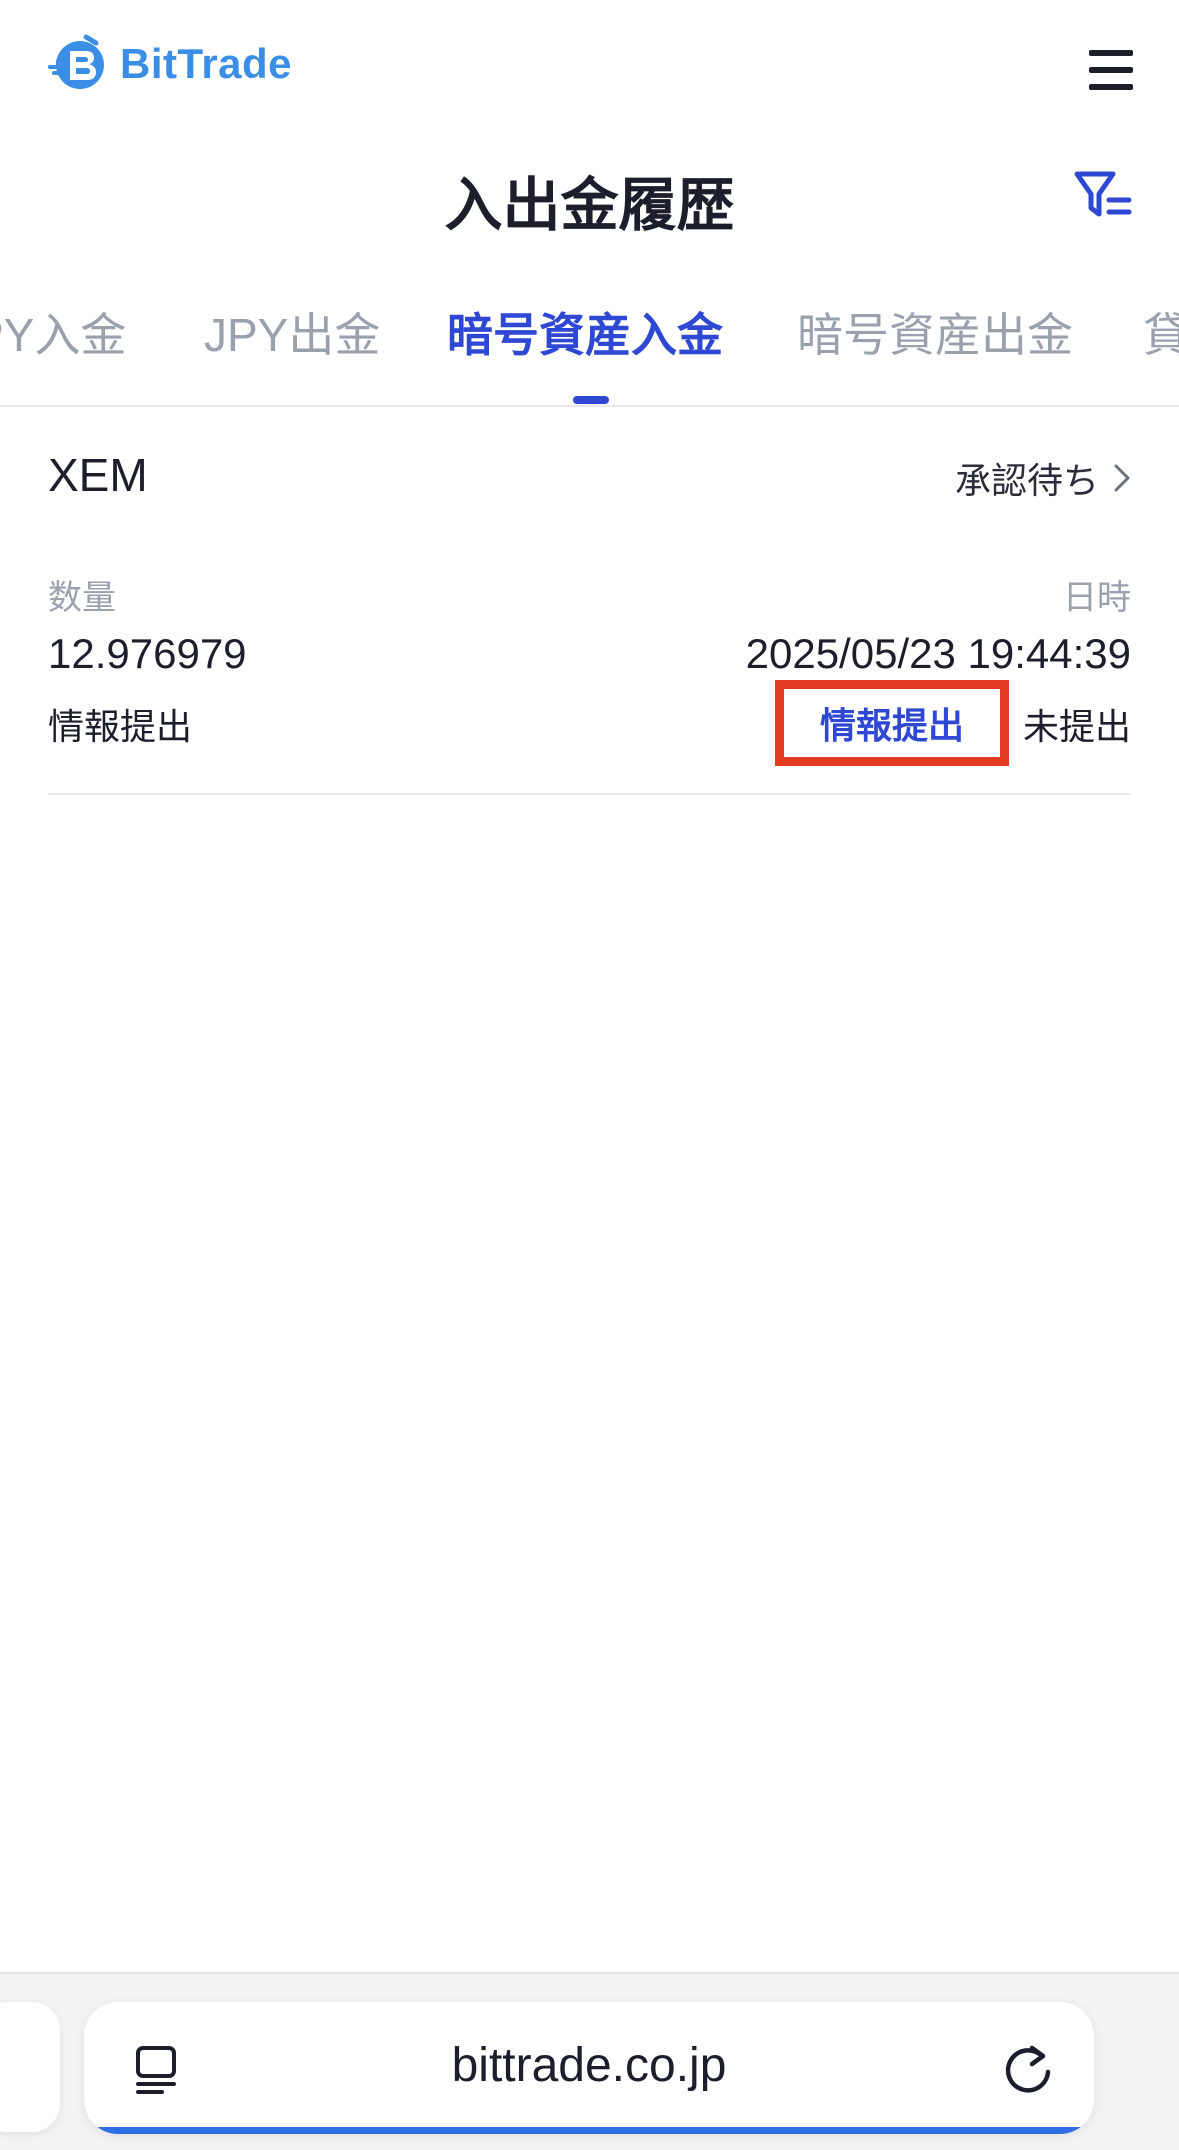  What do you see at coordinates (1028, 2069) in the screenshot?
I see `reload-icon` at bounding box center [1028, 2069].